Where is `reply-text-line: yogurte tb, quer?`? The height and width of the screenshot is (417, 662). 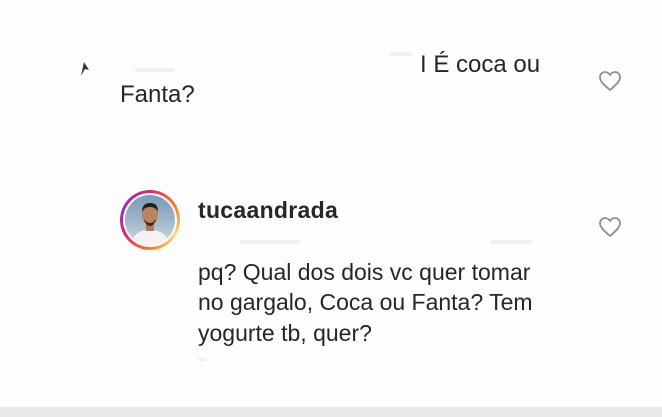
reply-text-line: yogurte tb, quer? is located at coordinates (285, 333).